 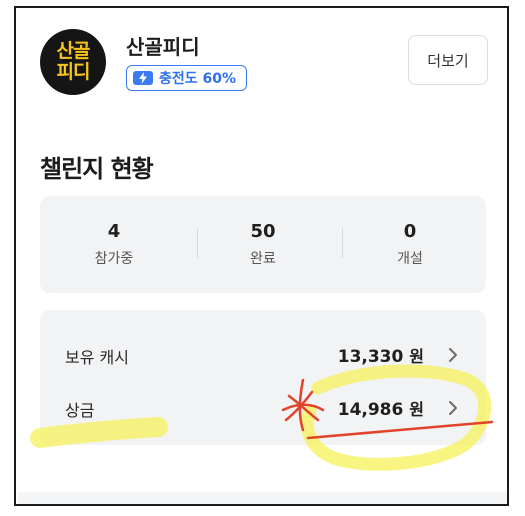 What do you see at coordinates (410, 231) in the screenshot?
I see `stat-value: 0` at bounding box center [410, 231].